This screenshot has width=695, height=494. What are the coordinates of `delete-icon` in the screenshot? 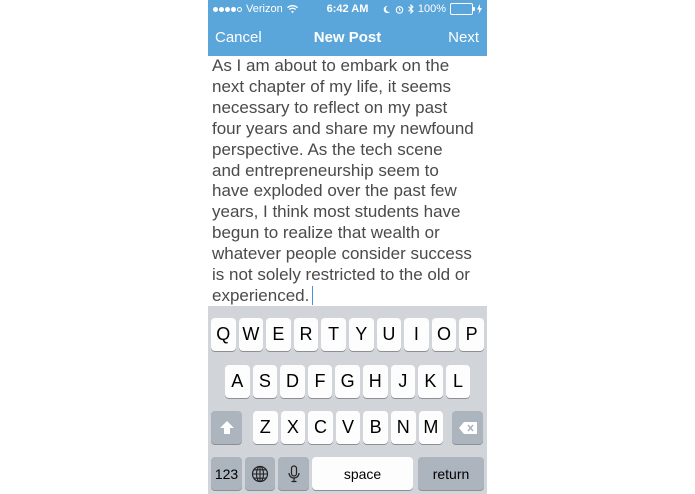 It's located at (467, 427).